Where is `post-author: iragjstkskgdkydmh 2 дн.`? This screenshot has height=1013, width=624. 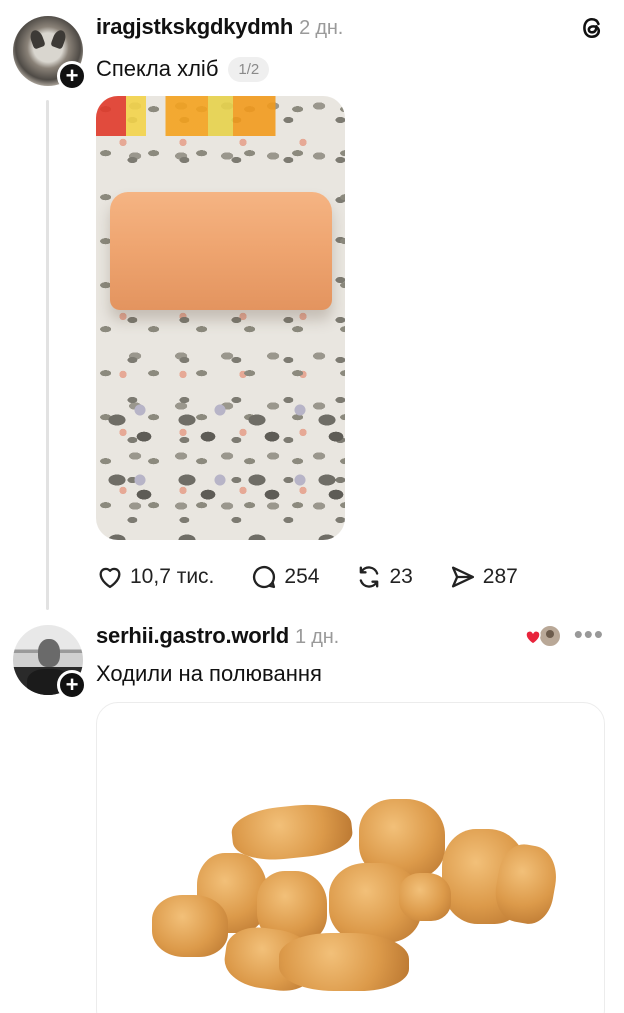 post-author: iragjstkskgdkydmh 2 дн. is located at coordinates (219, 27).